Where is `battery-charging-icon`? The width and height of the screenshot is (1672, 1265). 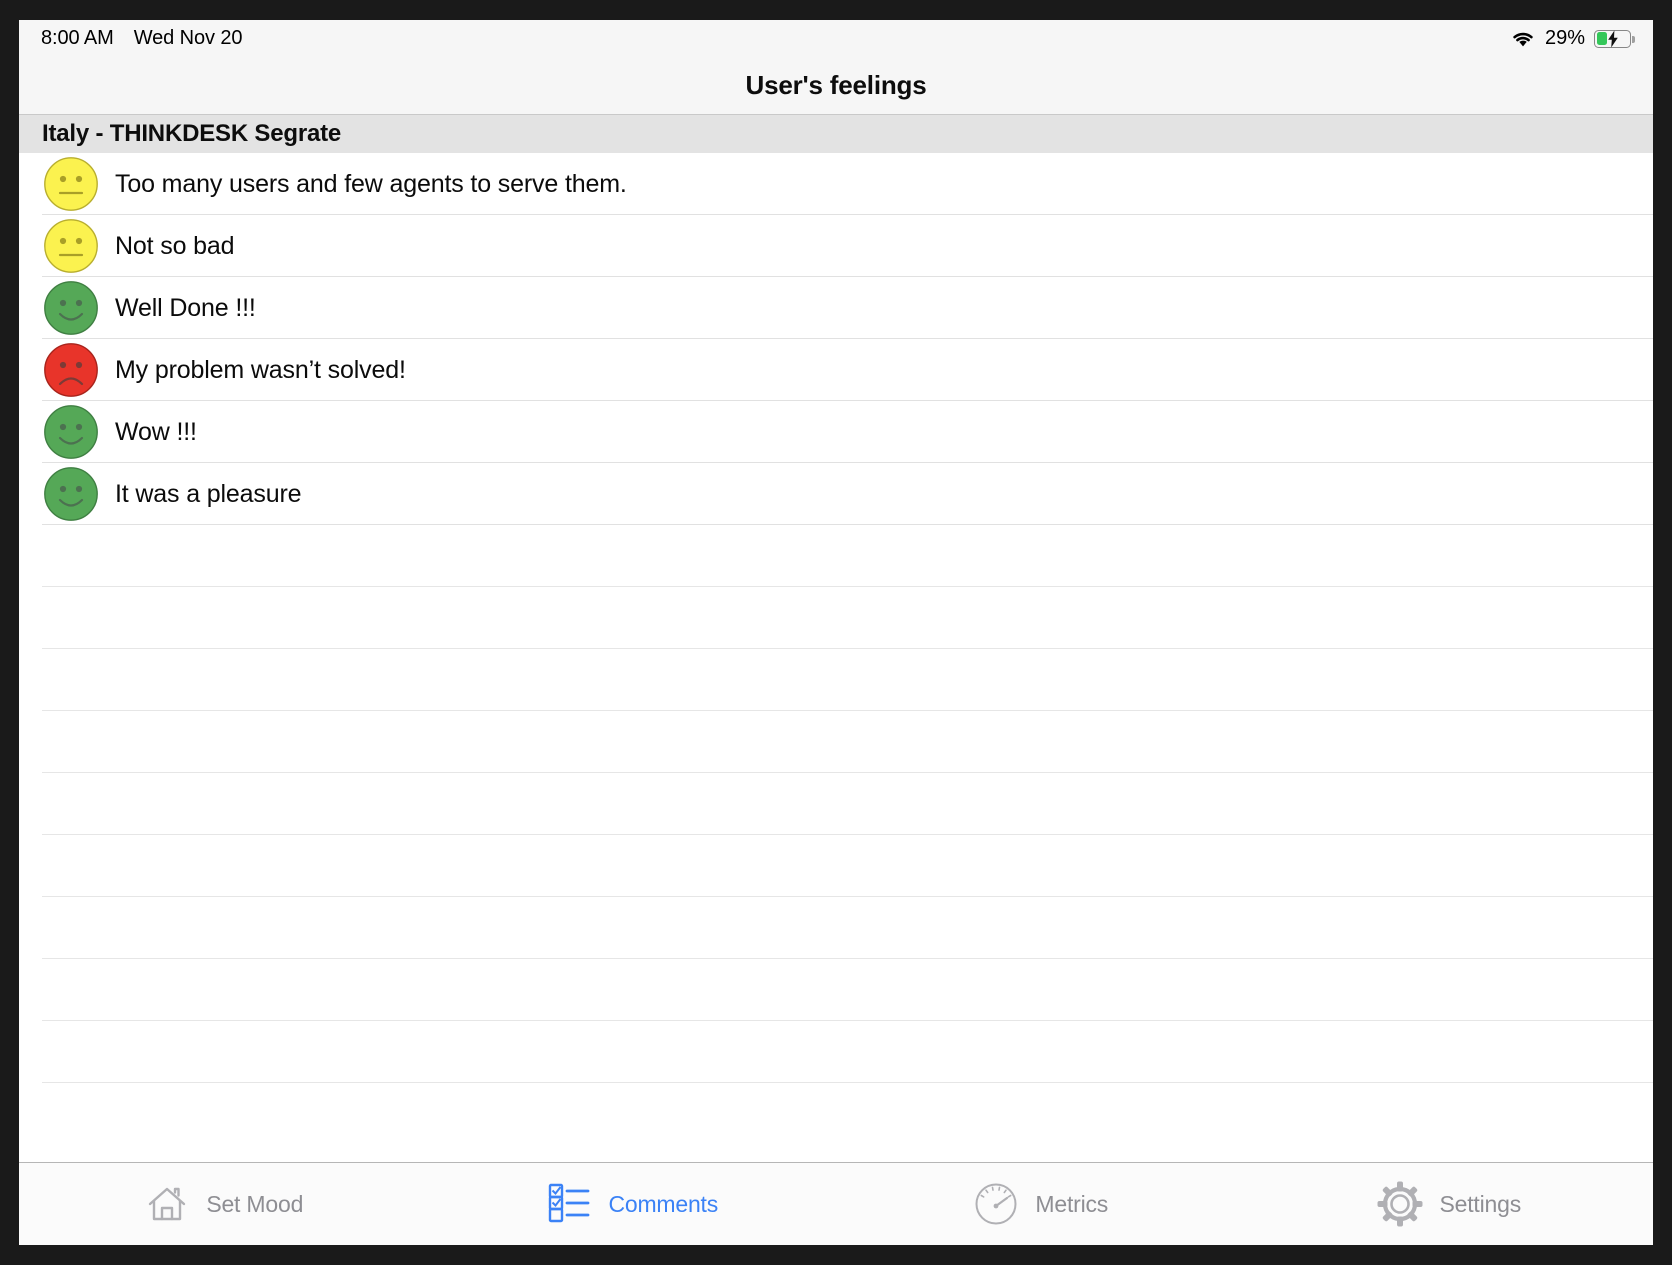
battery-charging-icon is located at coordinates (1614, 38).